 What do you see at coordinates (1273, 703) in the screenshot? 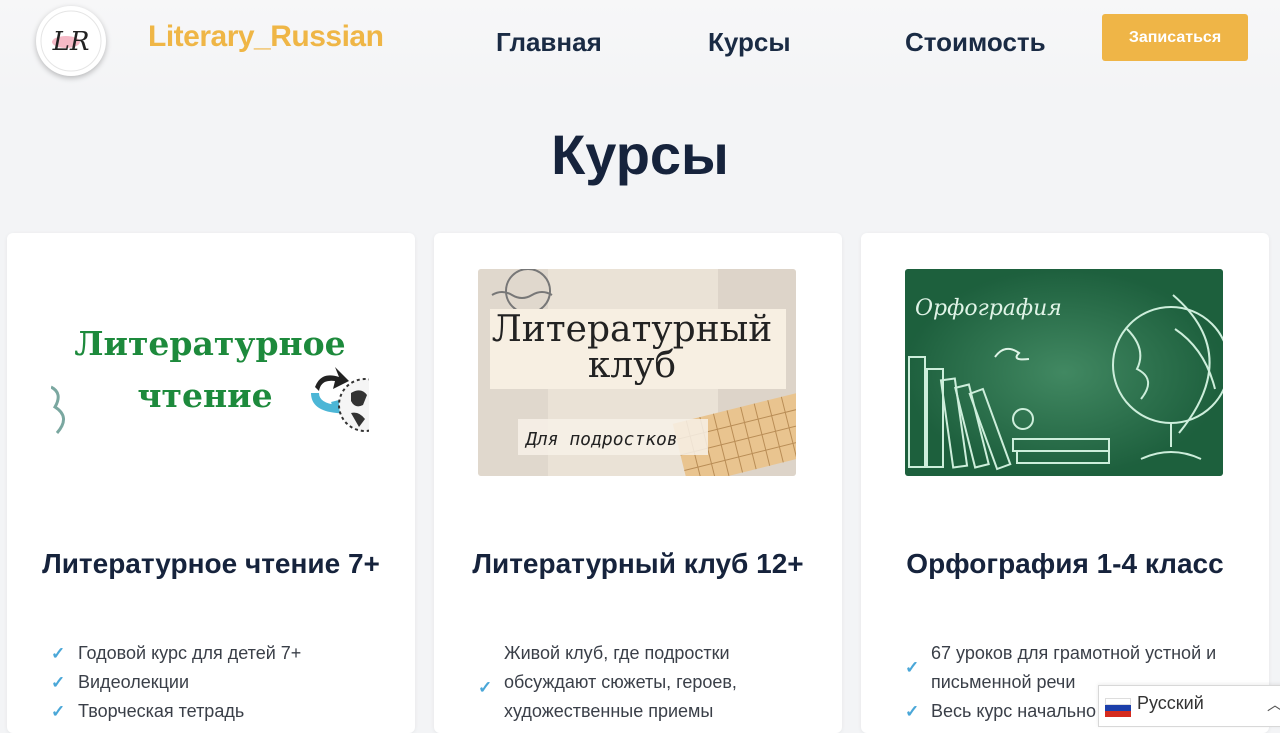
I see `chevron-icon: ︿` at bounding box center [1273, 703].